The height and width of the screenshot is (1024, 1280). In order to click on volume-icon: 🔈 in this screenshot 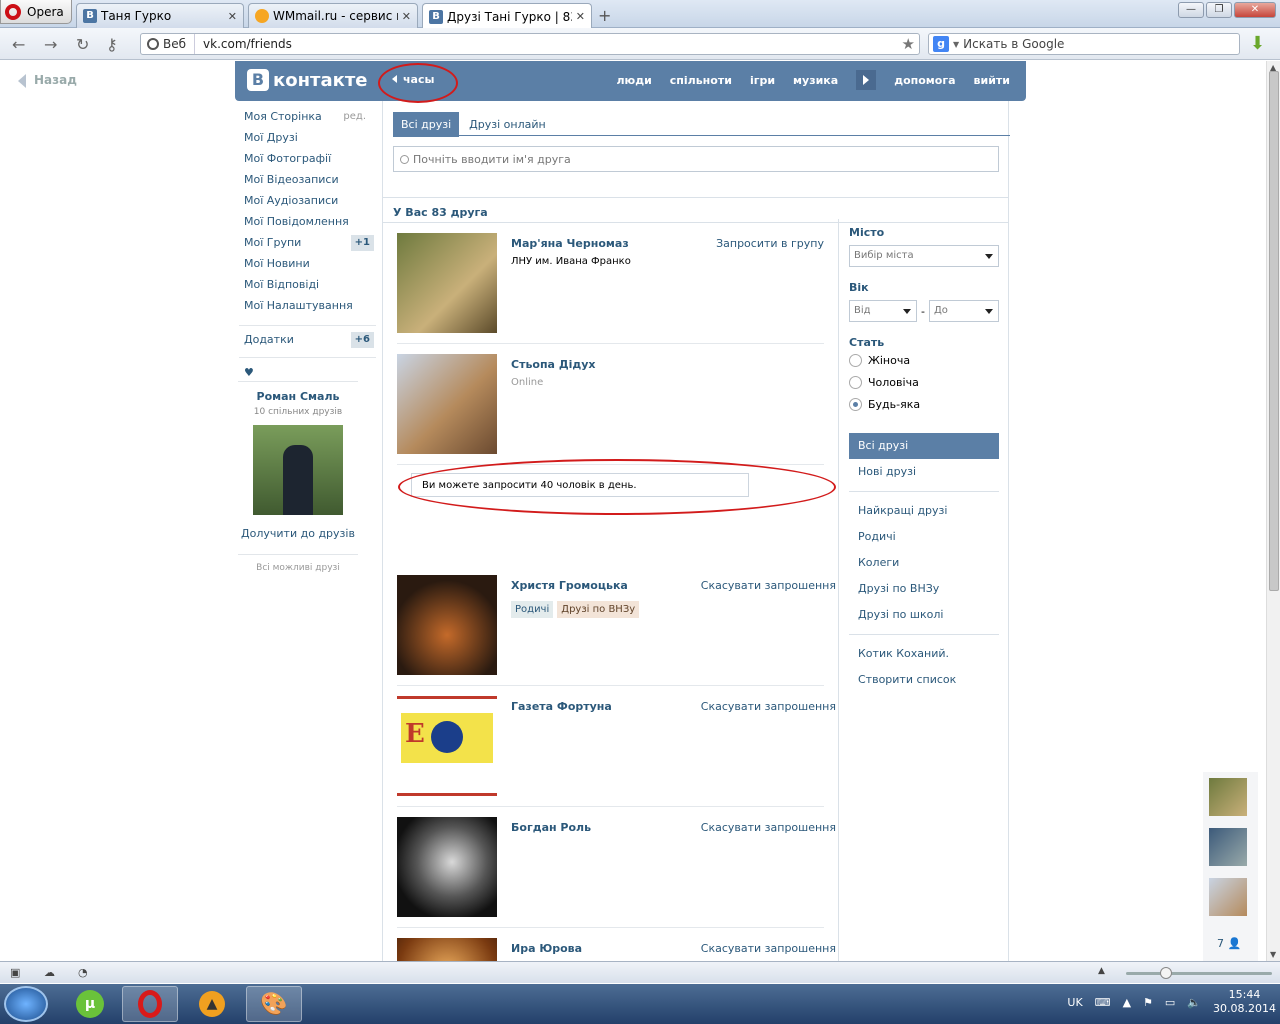, I will do `click(1194, 1002)`.